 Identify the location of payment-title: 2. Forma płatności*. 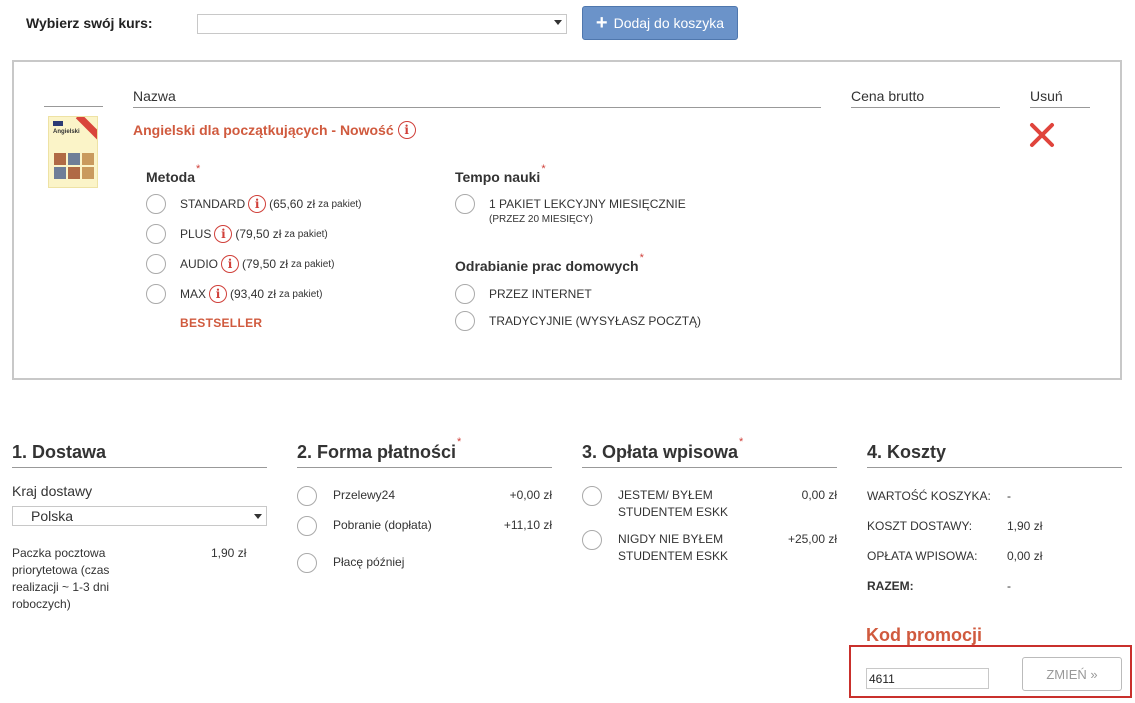
(424, 452).